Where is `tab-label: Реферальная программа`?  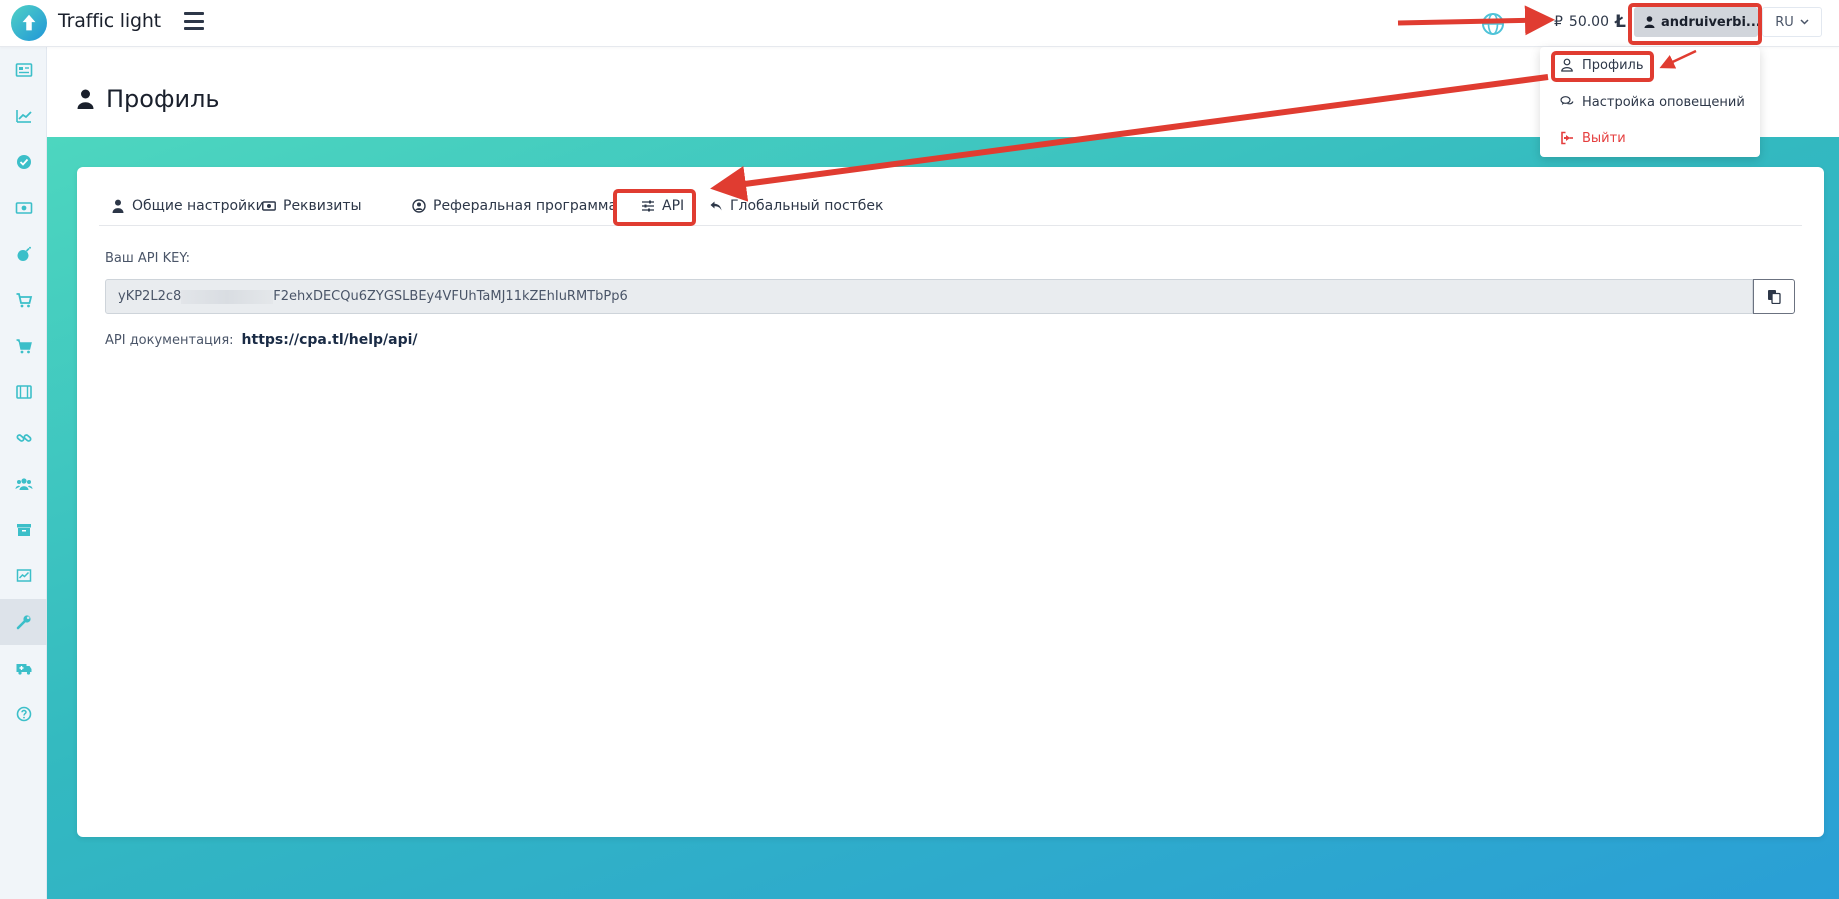 tab-label: Реферальная программа is located at coordinates (525, 206).